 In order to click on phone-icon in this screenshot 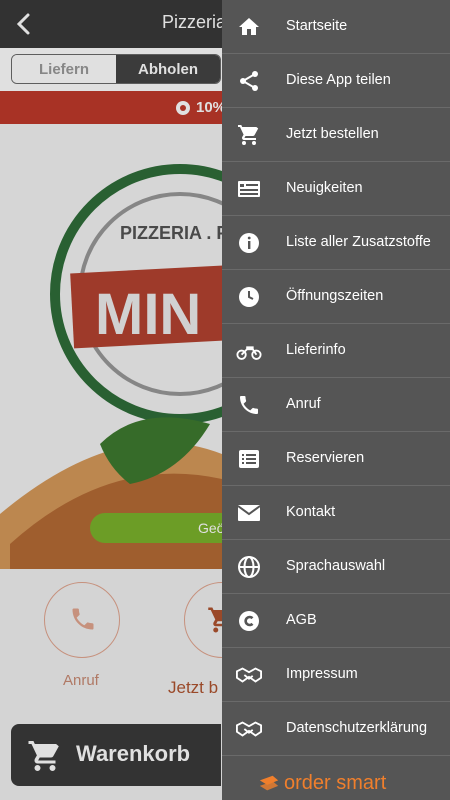, I will do `click(249, 405)`.